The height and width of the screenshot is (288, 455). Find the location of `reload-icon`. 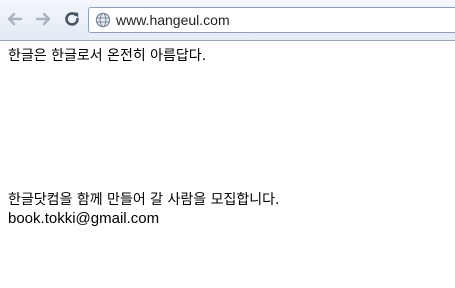

reload-icon is located at coordinates (72, 19).